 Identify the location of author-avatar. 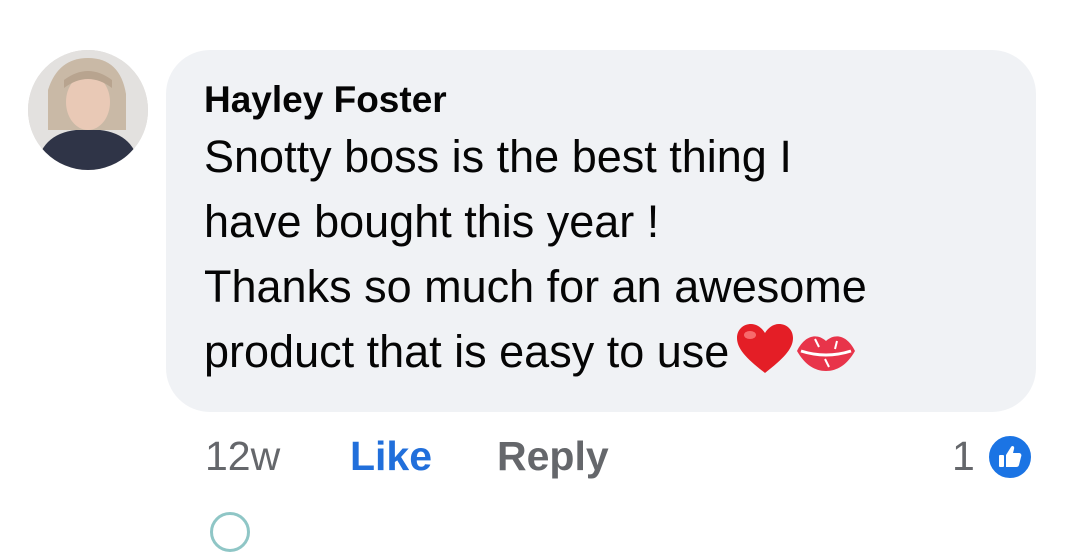
(88, 110).